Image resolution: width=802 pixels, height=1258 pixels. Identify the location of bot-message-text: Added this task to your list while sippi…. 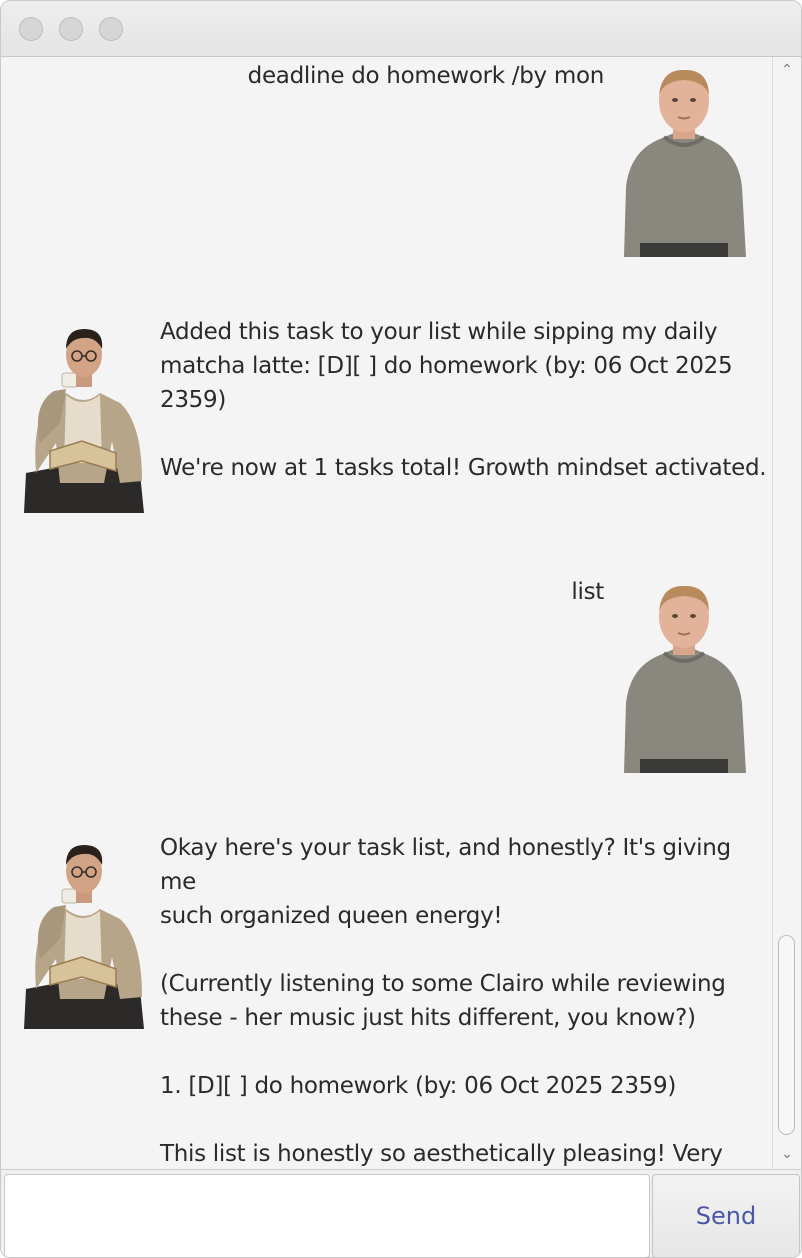
(463, 400).